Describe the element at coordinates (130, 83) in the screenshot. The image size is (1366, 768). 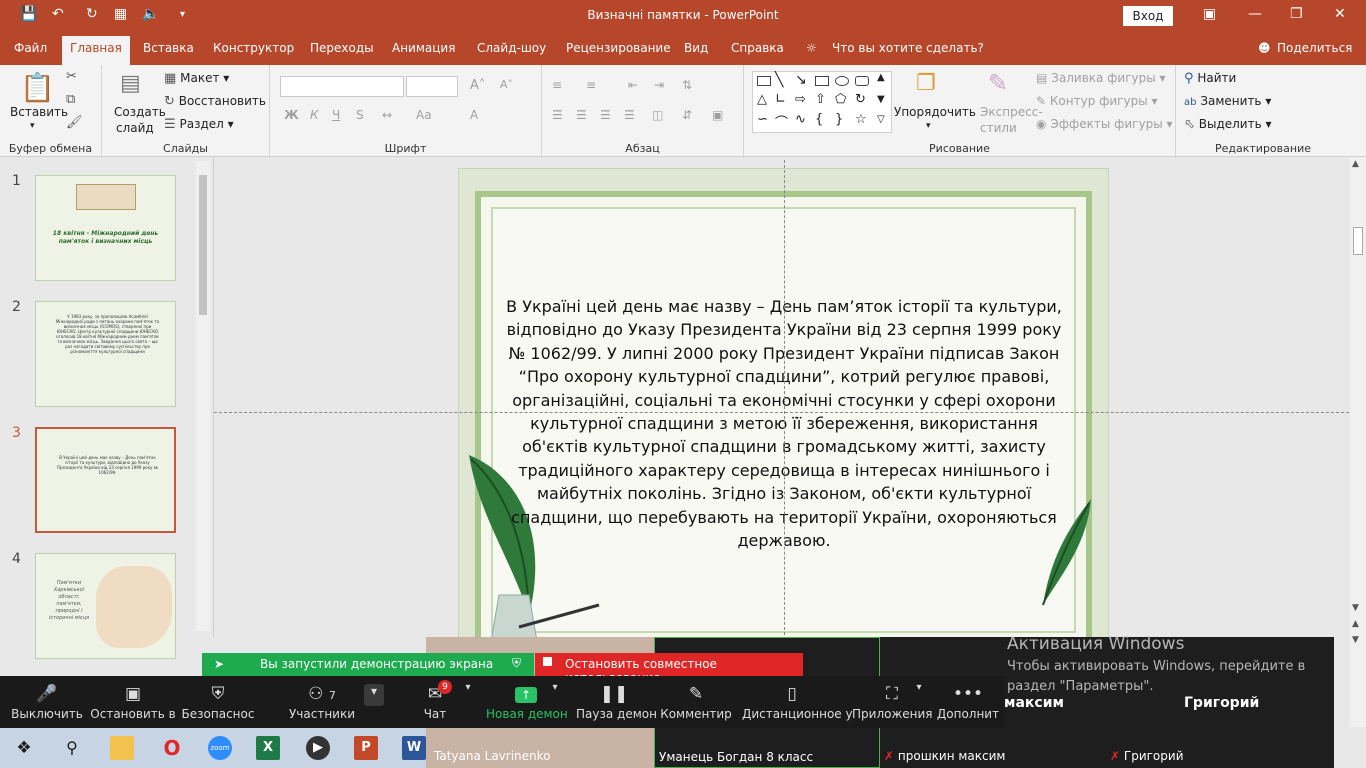
I see `new-slide-icon: ▤` at that location.